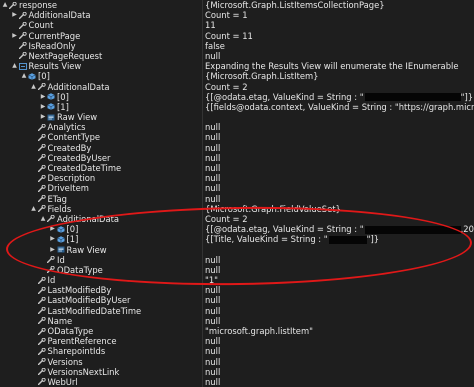  What do you see at coordinates (101, 229) in the screenshot?
I see `name-cell: ▶ [0]` at bounding box center [101, 229].